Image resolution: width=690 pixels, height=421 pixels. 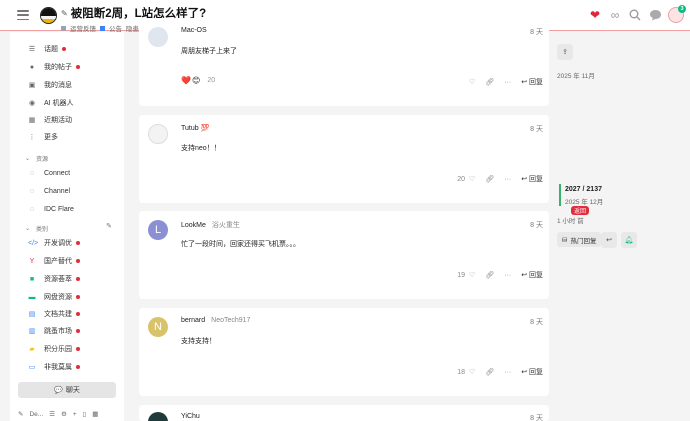 I want to click on upload-icon: ⇪, so click(x=565, y=52).